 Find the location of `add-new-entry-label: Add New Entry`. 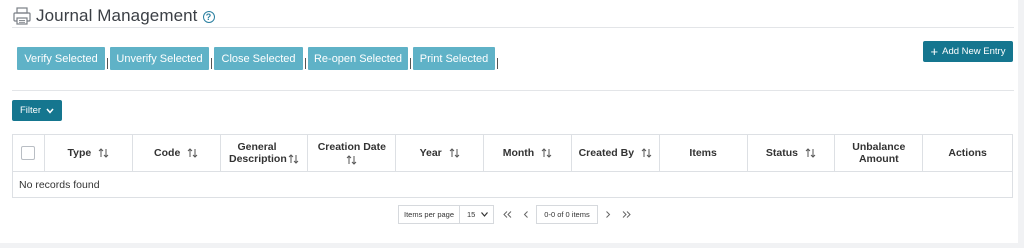

add-new-entry-label: Add New Entry is located at coordinates (974, 51).